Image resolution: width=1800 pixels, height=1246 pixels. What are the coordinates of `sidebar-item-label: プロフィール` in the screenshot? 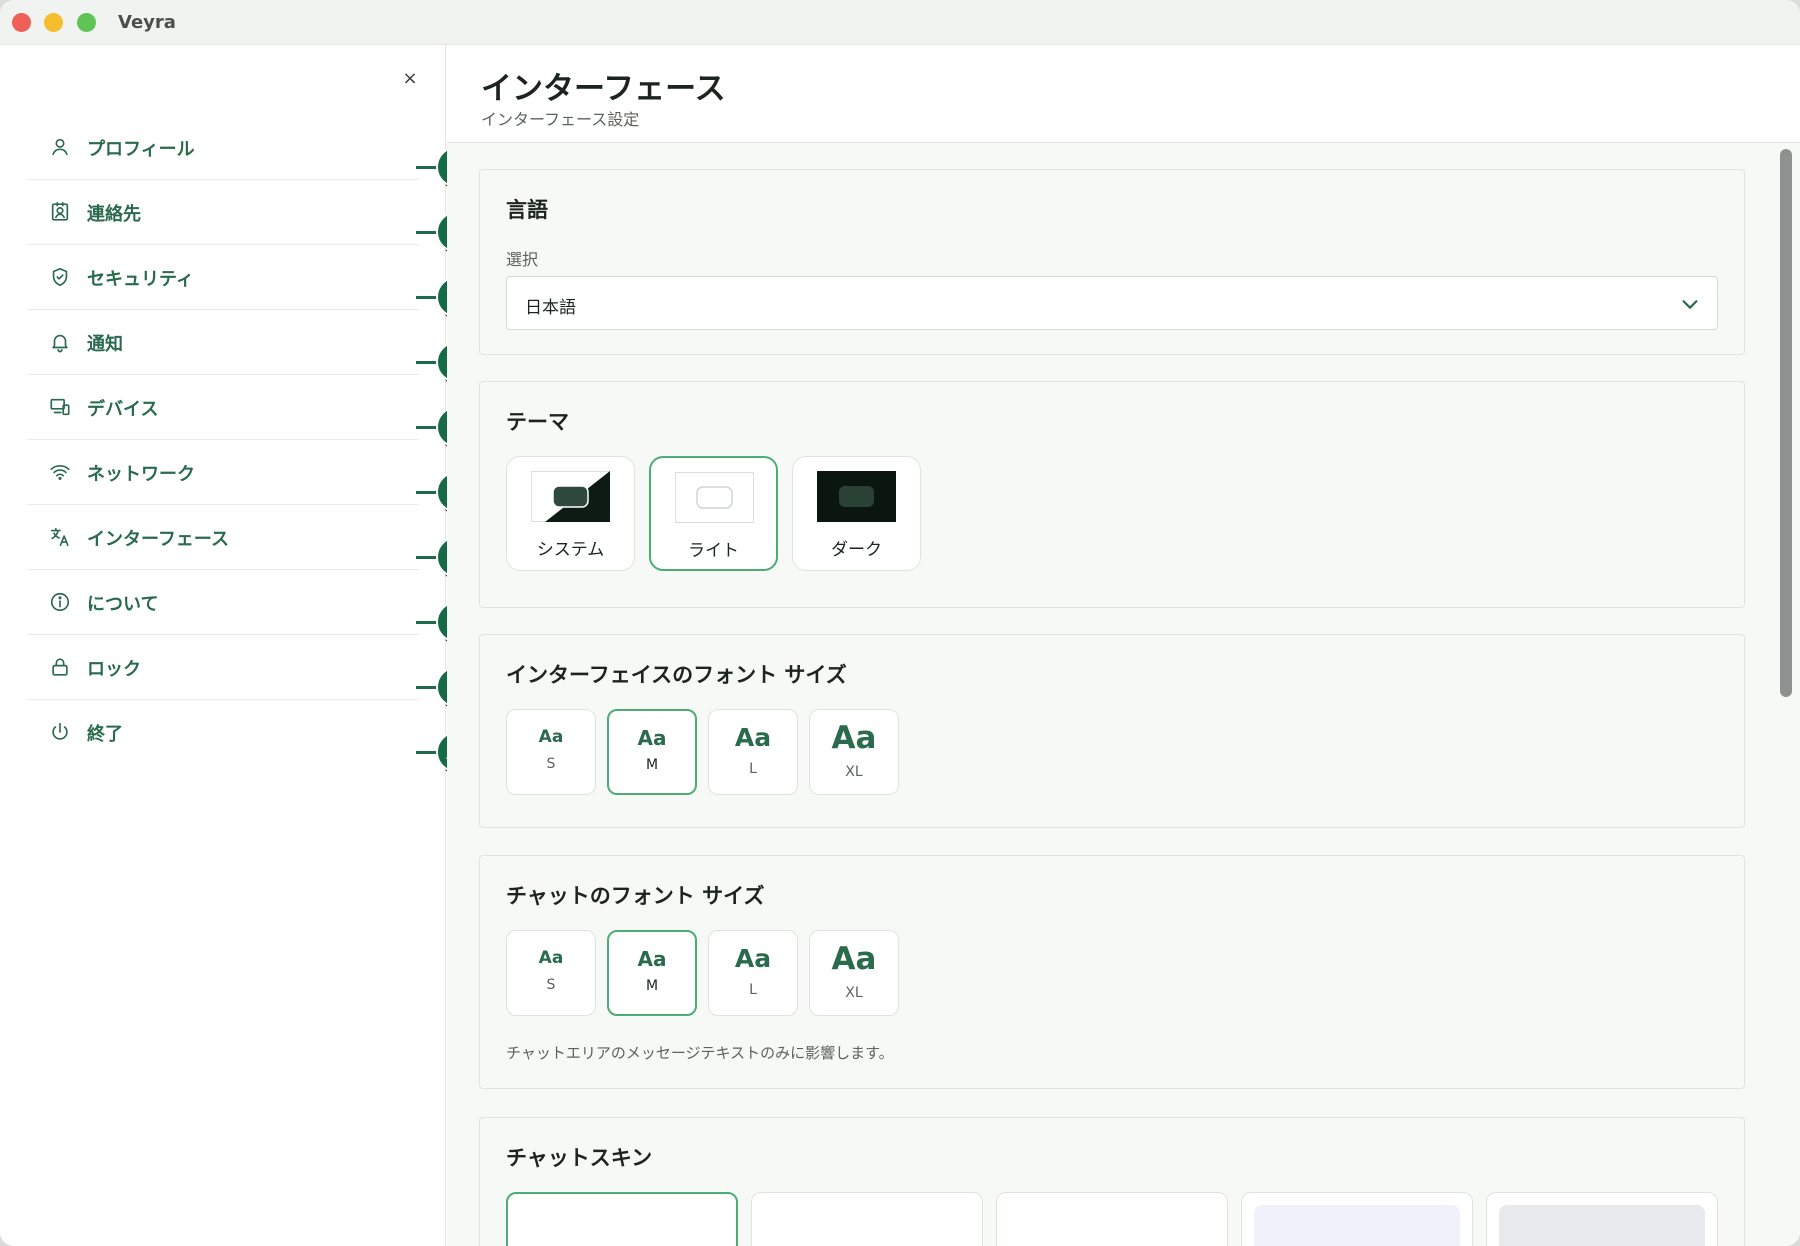 It's located at (141, 149).